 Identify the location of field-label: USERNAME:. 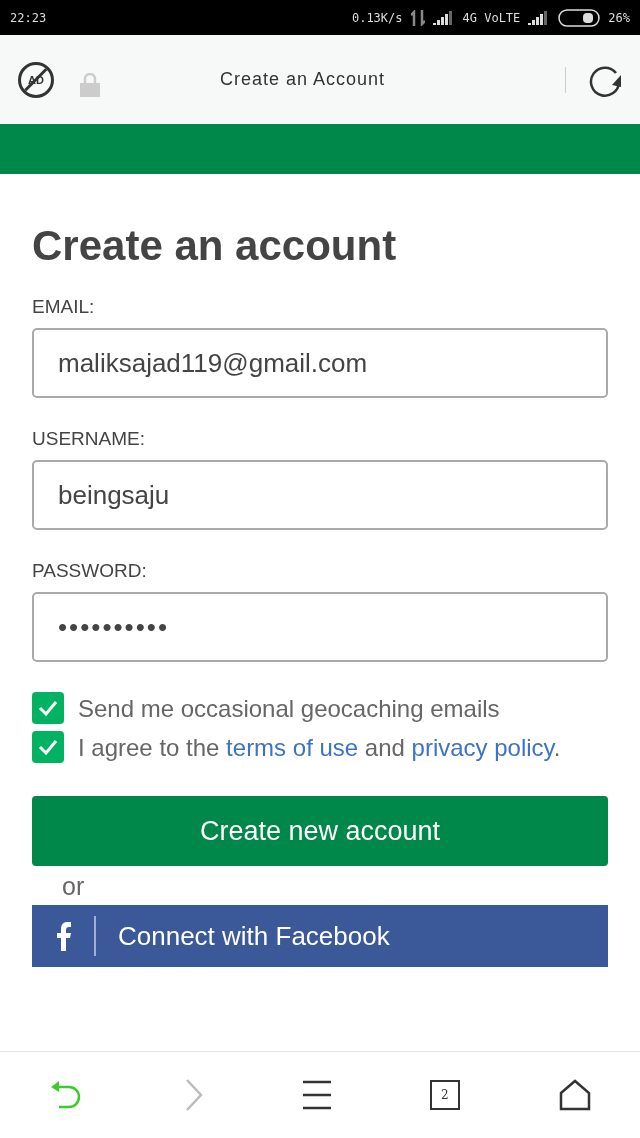
(89, 439).